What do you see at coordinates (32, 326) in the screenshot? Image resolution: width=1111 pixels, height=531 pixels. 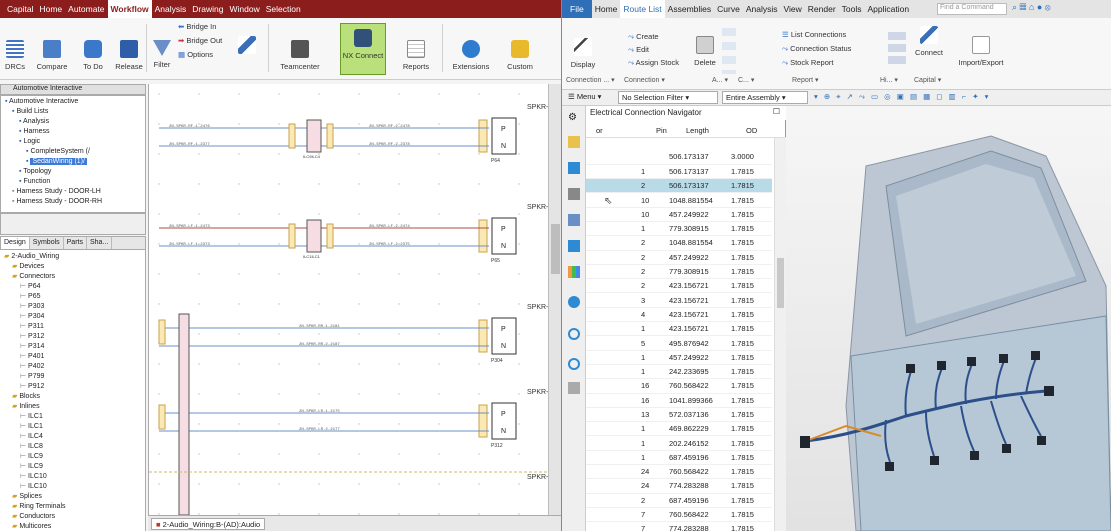 I see `component-item: ⊢ P311` at bounding box center [32, 326].